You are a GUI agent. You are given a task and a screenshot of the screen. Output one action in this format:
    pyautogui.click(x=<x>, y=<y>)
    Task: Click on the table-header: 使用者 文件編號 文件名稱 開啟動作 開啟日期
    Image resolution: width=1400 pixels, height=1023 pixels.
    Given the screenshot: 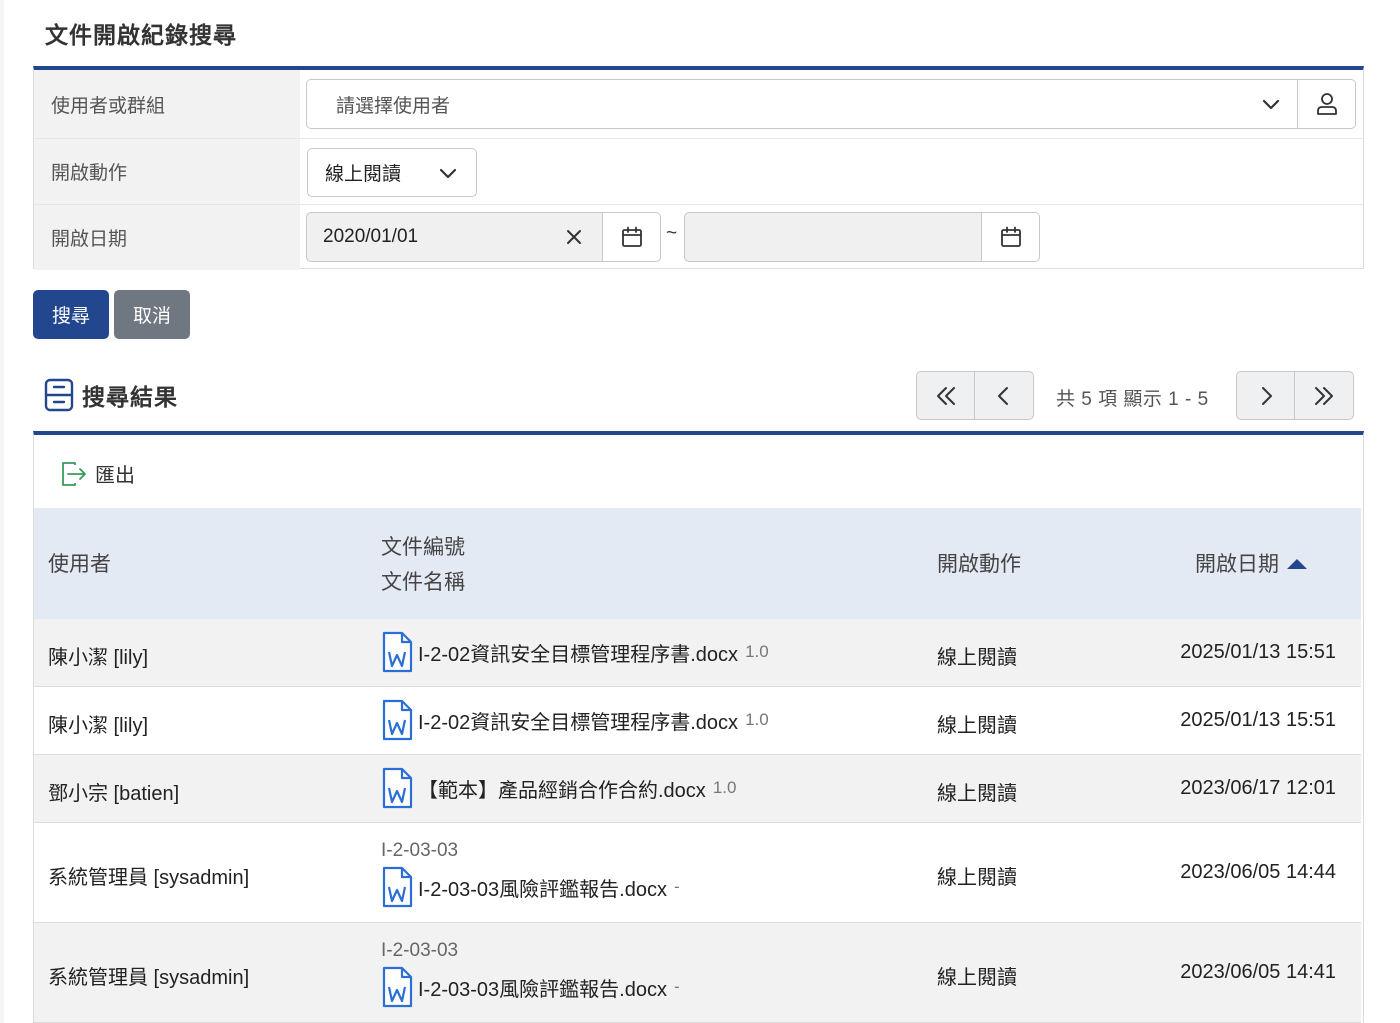 What is the action you would take?
    pyautogui.click(x=697, y=563)
    